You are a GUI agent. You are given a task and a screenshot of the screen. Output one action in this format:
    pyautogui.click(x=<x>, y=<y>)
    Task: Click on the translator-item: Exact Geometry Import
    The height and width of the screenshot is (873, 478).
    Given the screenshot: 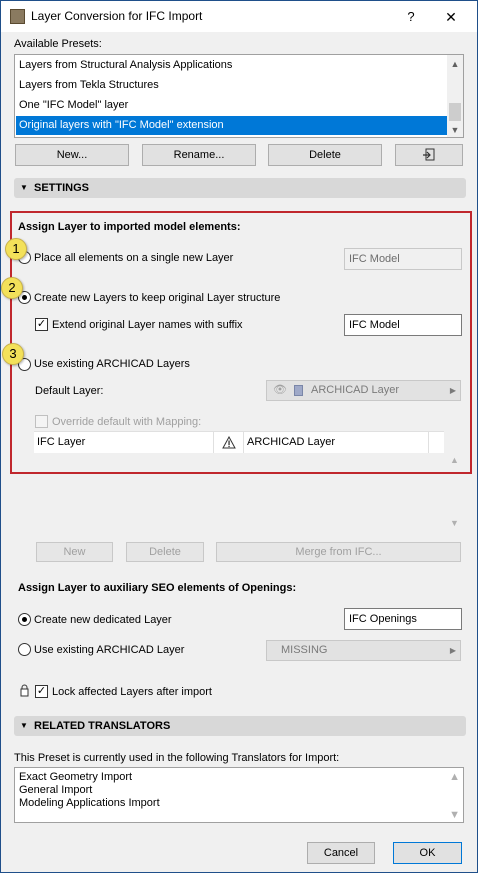 What is the action you would take?
    pyautogui.click(x=76, y=777)
    